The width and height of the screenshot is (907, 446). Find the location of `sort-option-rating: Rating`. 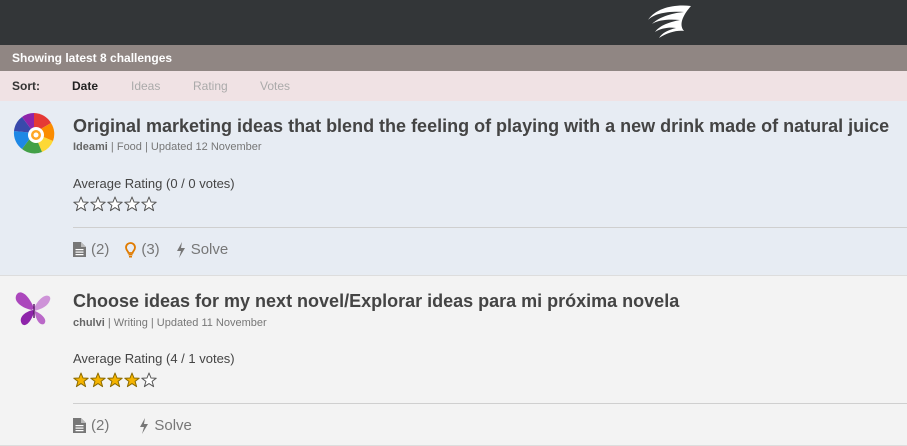

sort-option-rating: Rating is located at coordinates (210, 86).